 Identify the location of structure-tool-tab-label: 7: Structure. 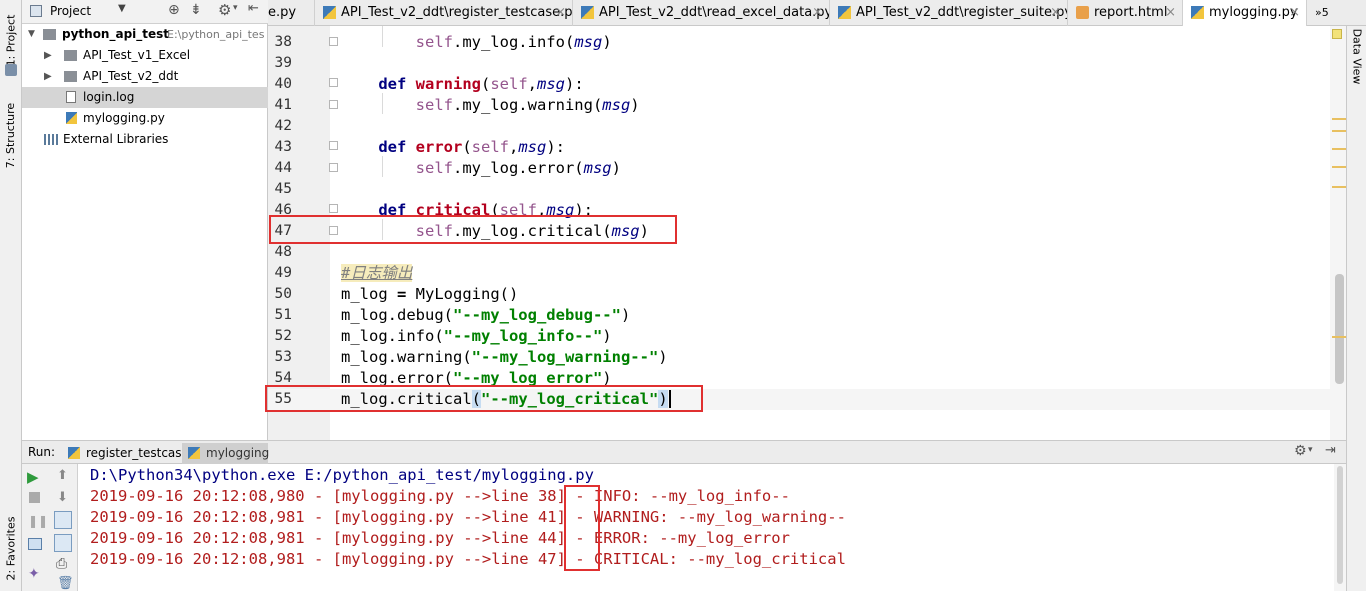
(11, 135).